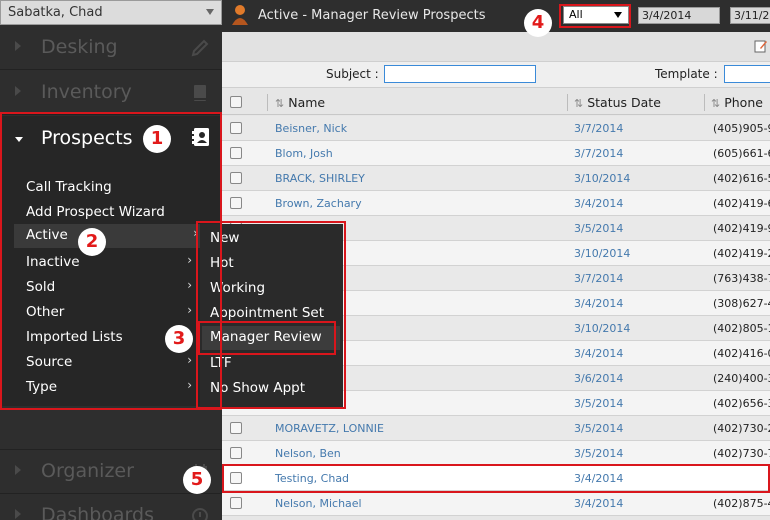 The image size is (770, 520). What do you see at coordinates (595, 16) in the screenshot?
I see `highlight-filter-select` at bounding box center [595, 16].